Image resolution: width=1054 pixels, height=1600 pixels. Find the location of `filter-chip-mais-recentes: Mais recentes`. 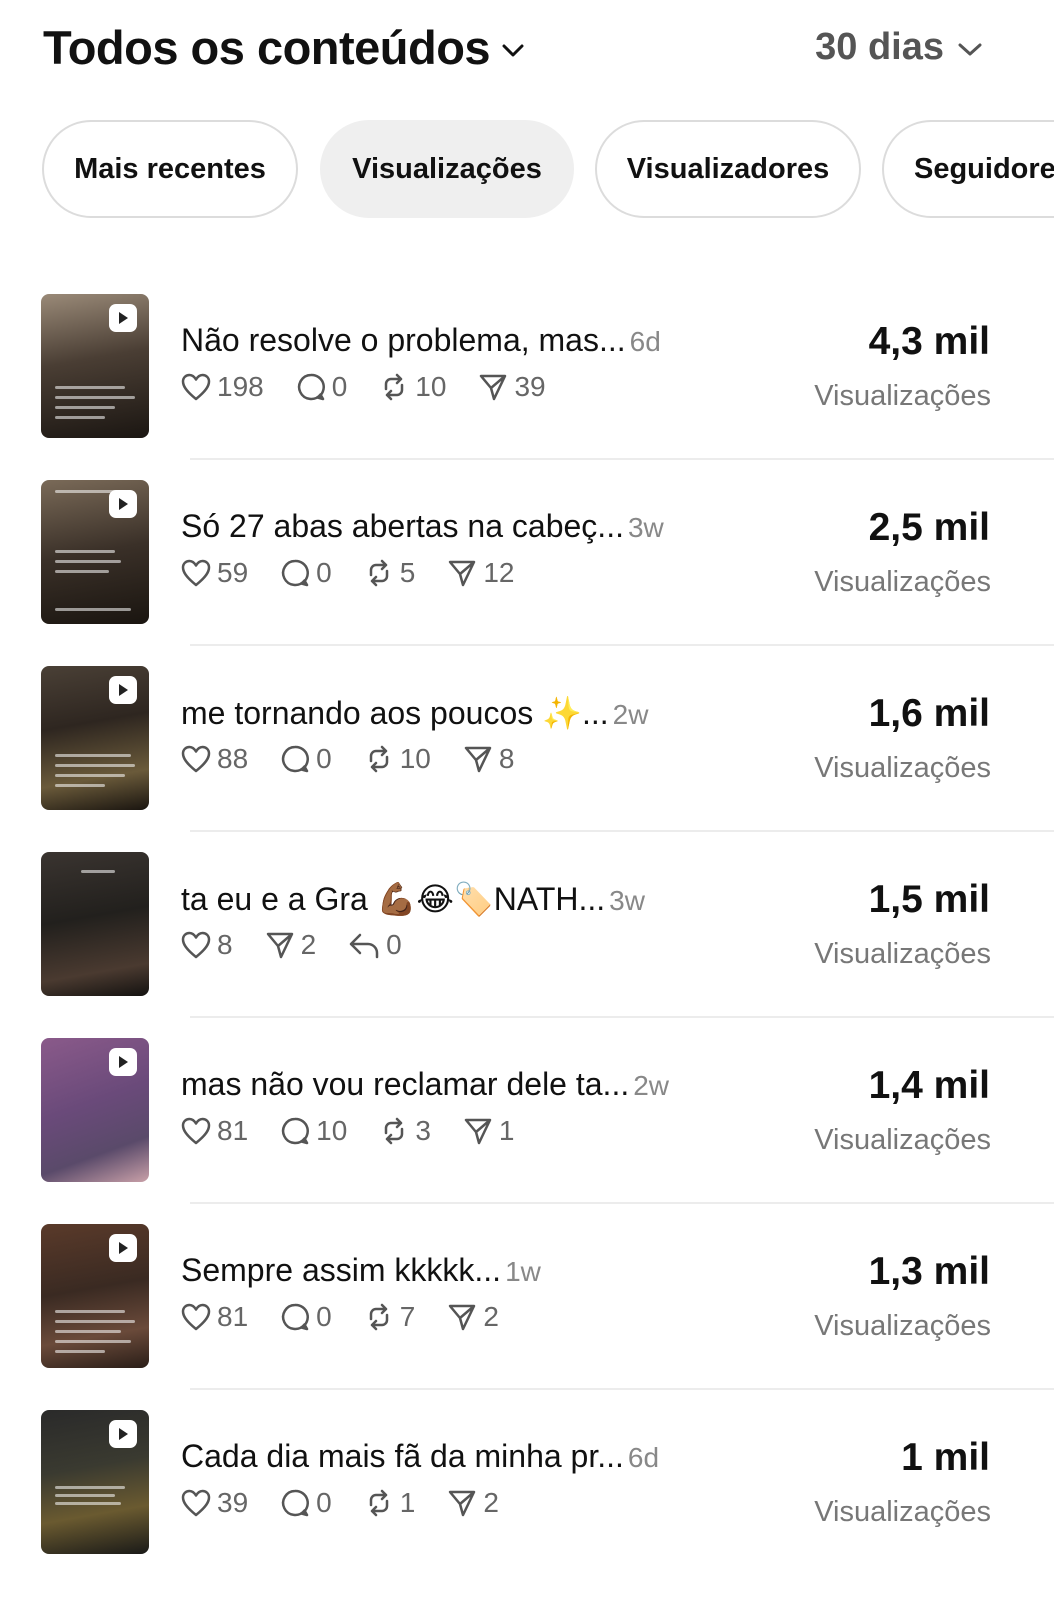

filter-chip-mais-recentes: Mais recentes is located at coordinates (170, 169).